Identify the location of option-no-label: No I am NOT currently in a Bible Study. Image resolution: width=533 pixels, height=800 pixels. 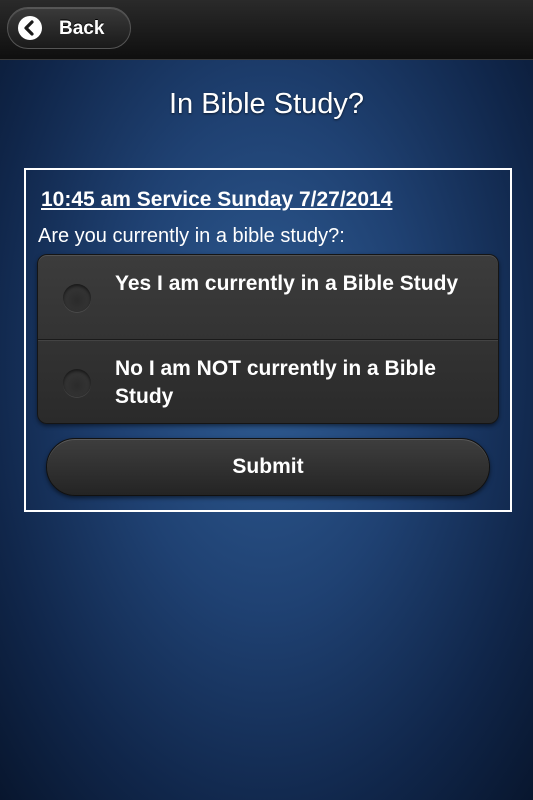
(275, 382).